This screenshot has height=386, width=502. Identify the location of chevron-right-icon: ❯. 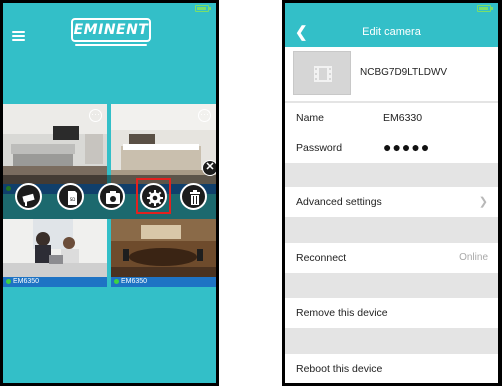
(483, 202).